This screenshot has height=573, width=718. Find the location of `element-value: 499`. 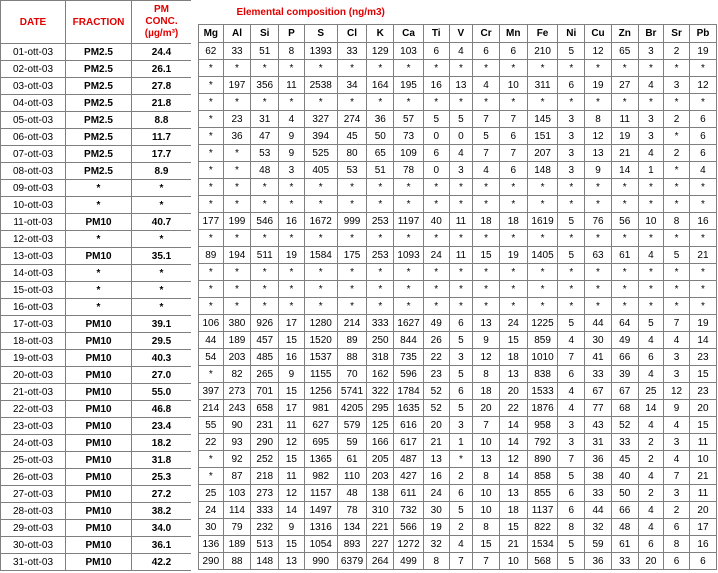

element-value: 499 is located at coordinates (408, 561).